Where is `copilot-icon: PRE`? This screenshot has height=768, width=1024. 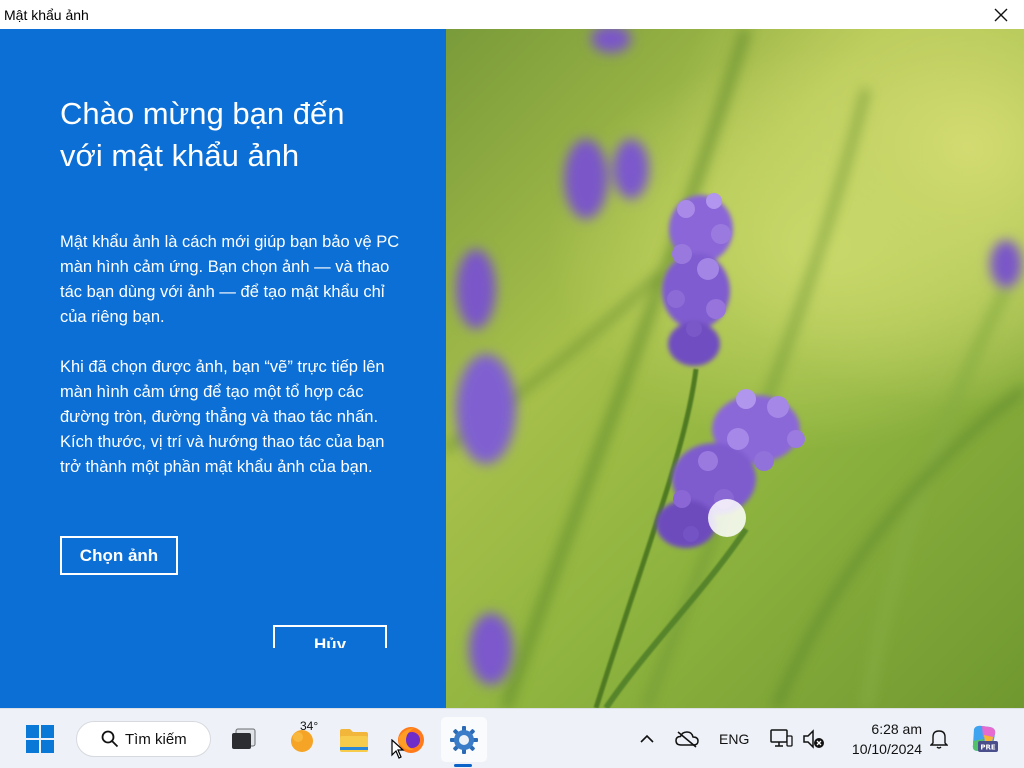 copilot-icon: PRE is located at coordinates (985, 738).